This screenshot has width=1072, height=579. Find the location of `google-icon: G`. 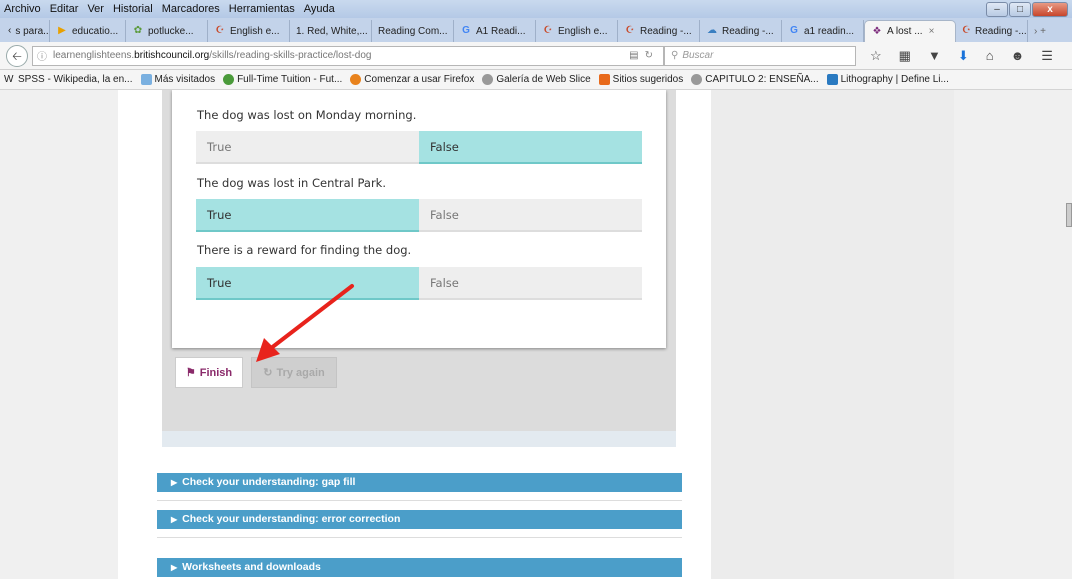

google-icon: G is located at coordinates (466, 30).